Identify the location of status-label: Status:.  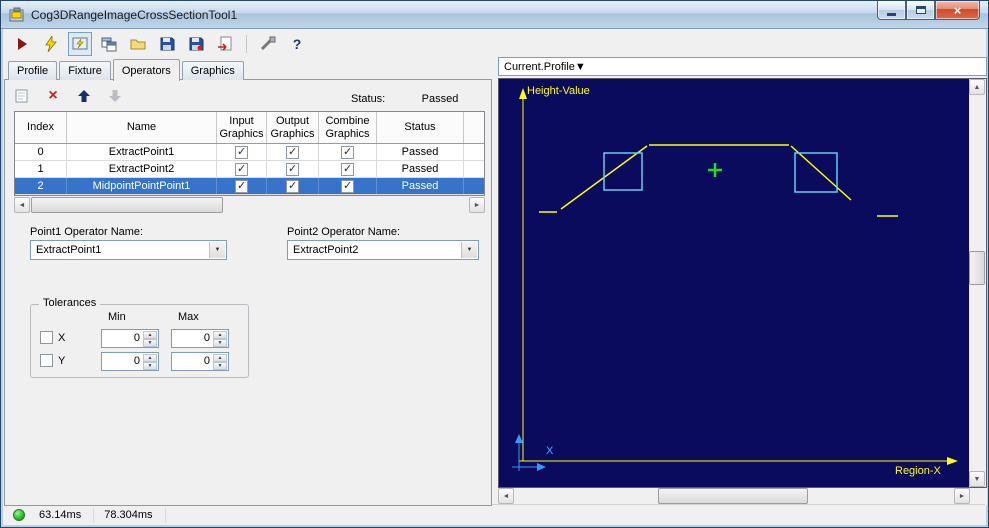
(368, 99).